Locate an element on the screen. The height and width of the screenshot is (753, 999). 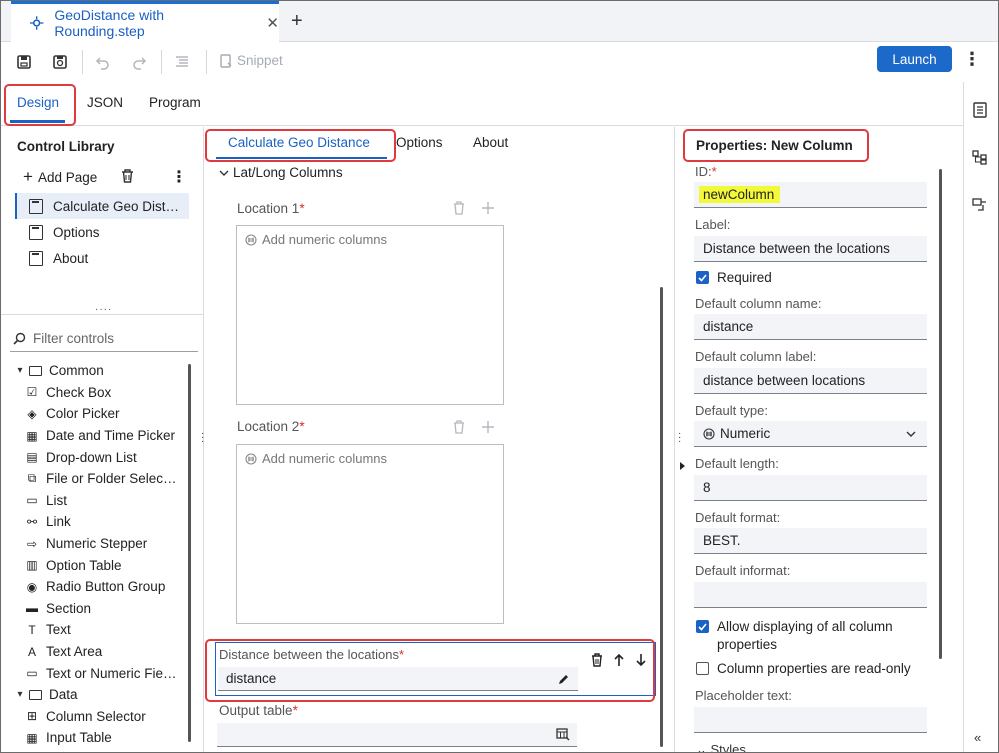
properties-scrollbar is located at coordinates (940, 414).